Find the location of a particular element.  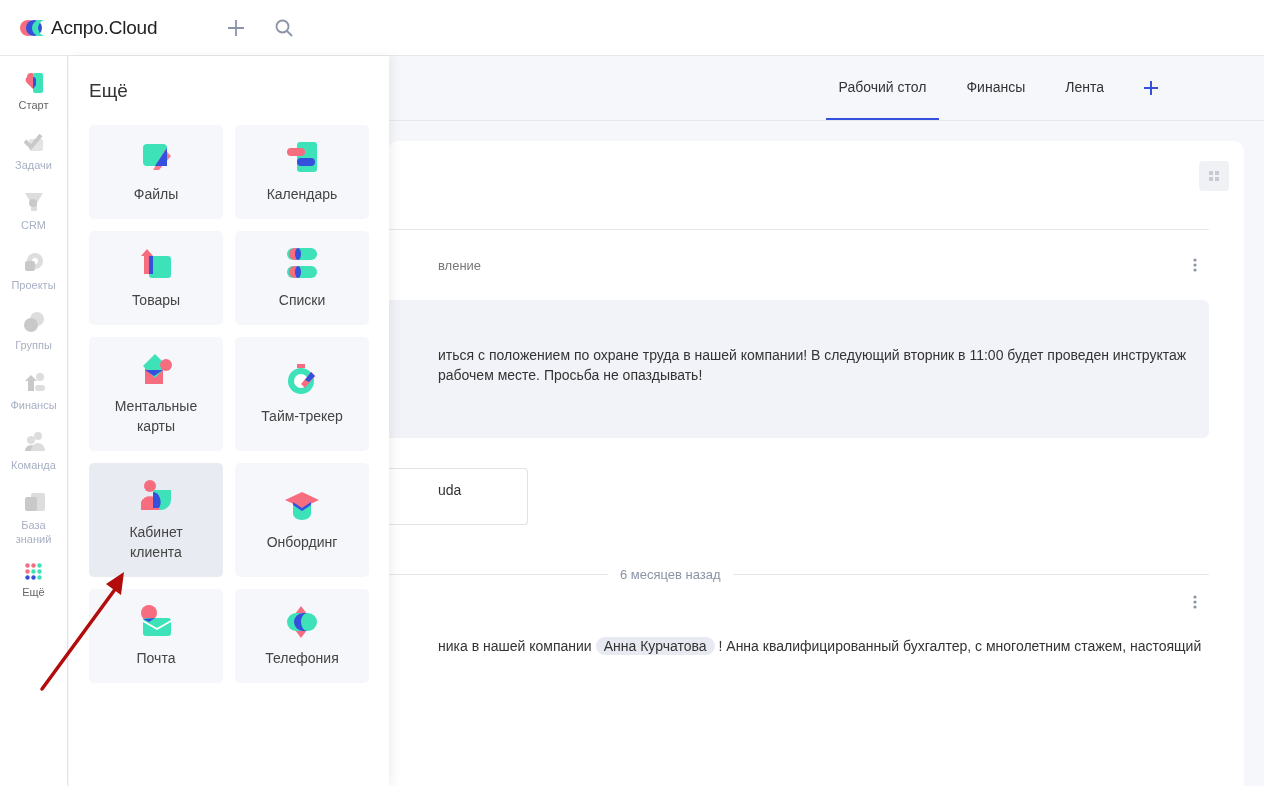

app-tile: Списки is located at coordinates (302, 278).